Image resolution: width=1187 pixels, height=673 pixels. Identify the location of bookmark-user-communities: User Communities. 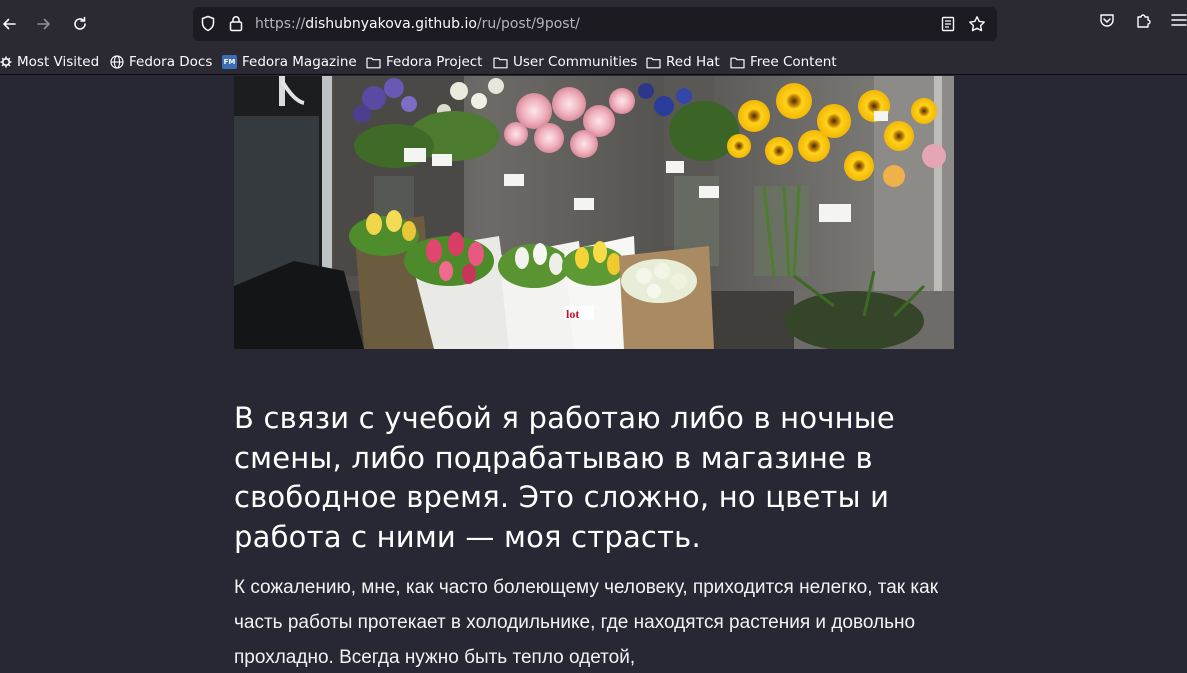
(565, 62).